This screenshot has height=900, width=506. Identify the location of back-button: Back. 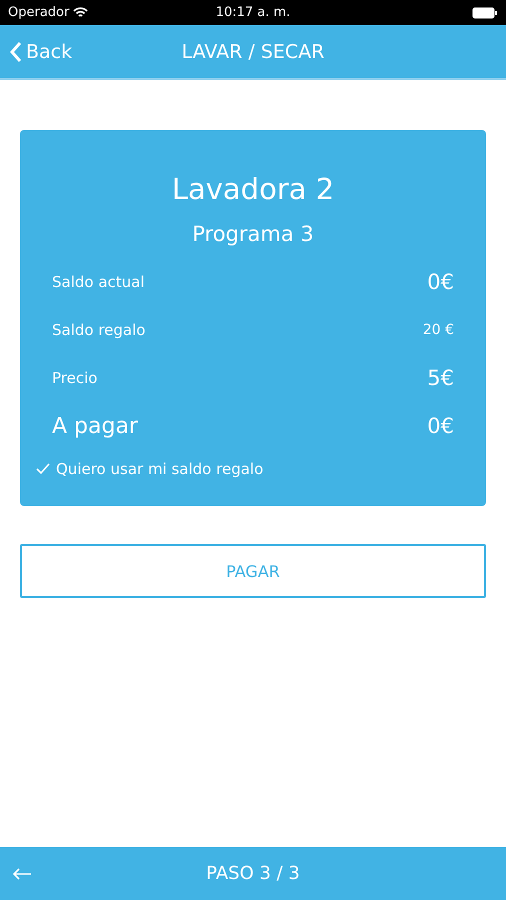
(41, 51).